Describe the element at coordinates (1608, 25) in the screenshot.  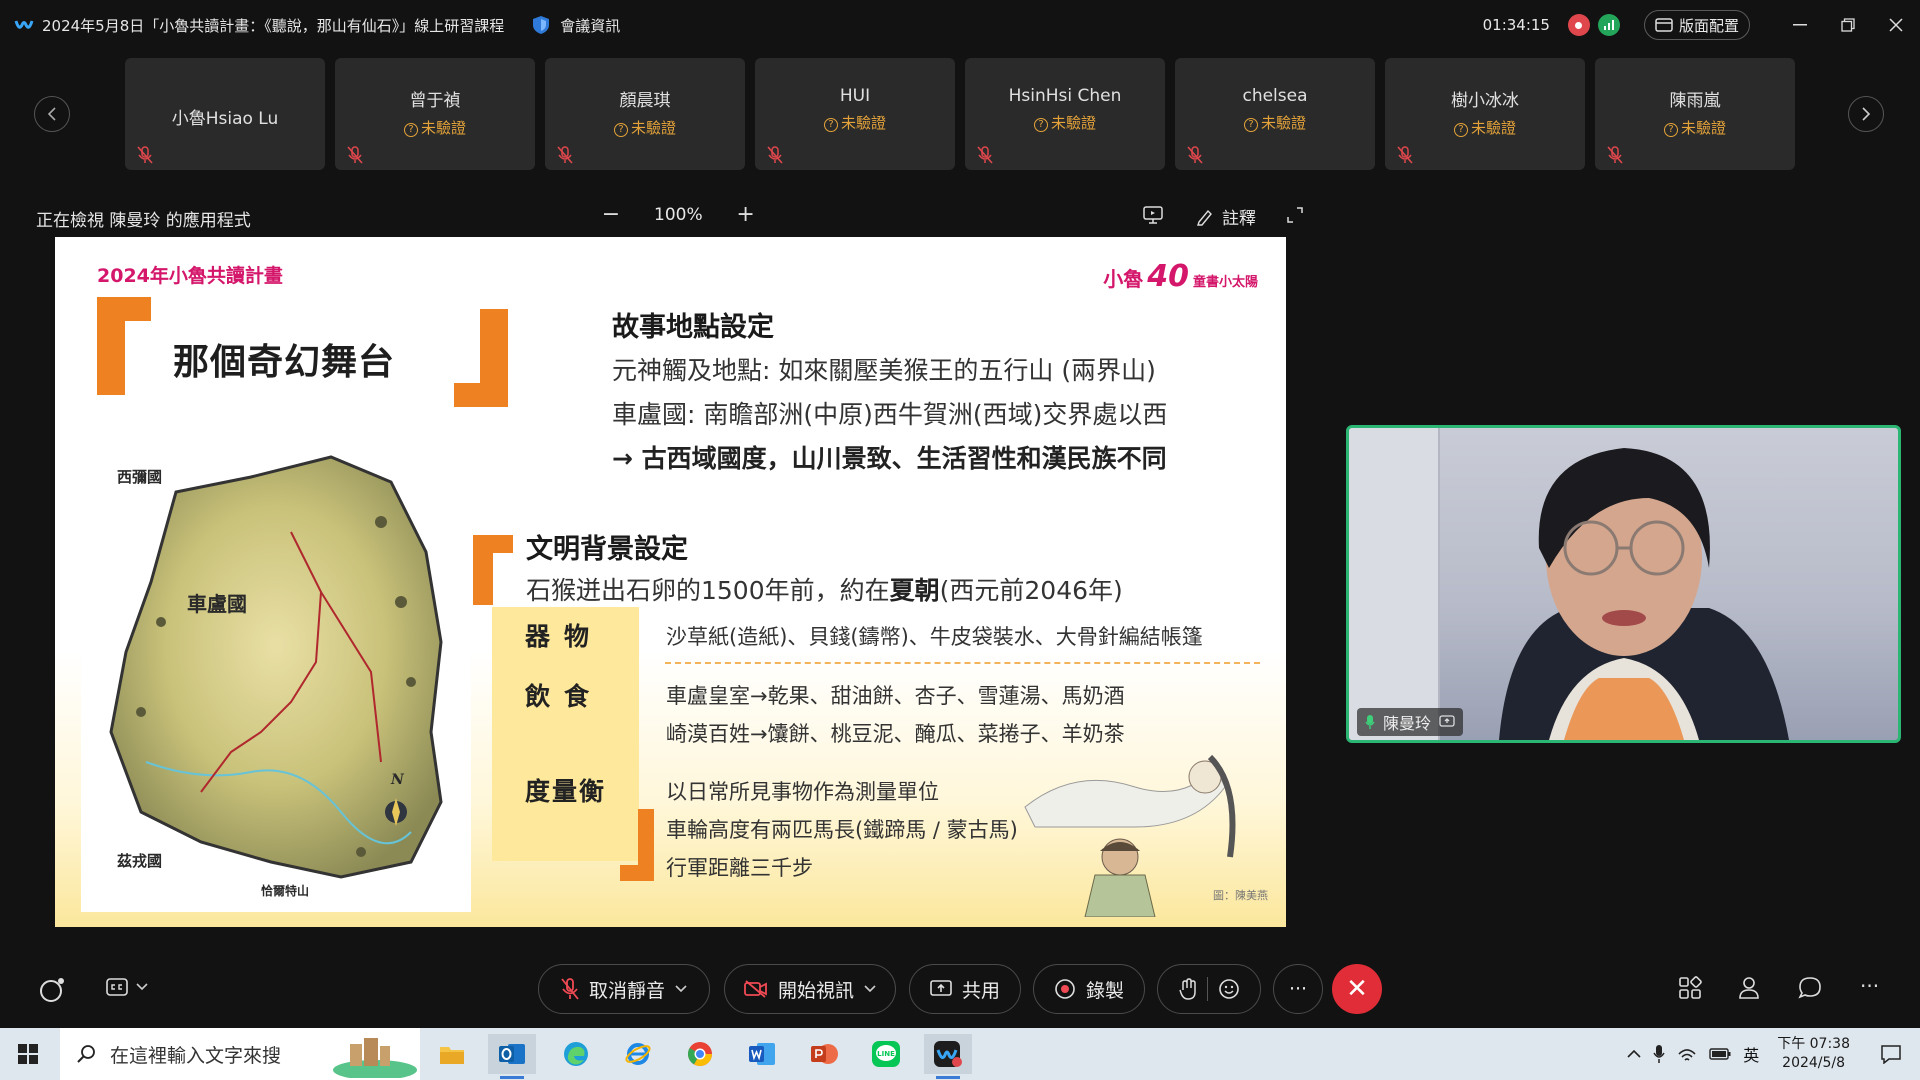
I see `network-status-icon` at that location.